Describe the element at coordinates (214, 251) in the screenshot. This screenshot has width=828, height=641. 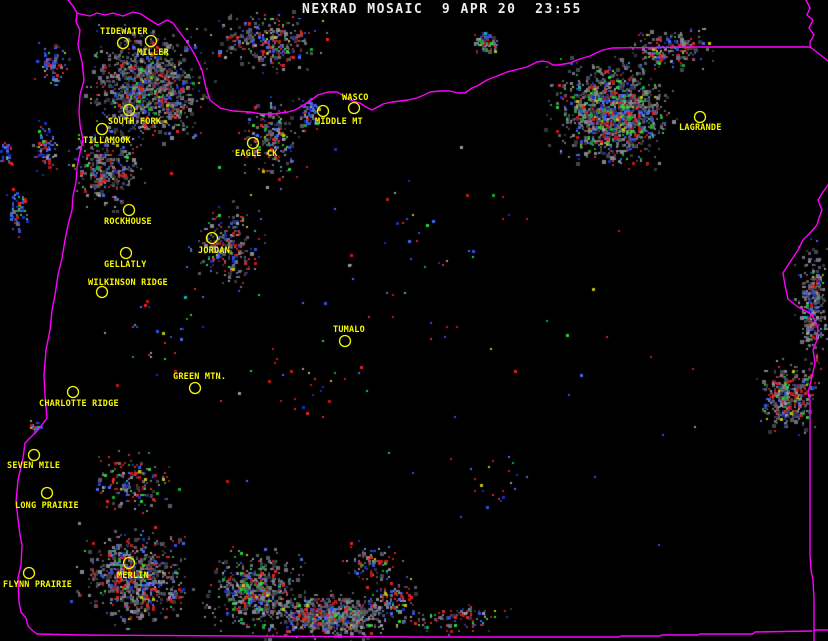
I see `site-label: JORDAN` at that location.